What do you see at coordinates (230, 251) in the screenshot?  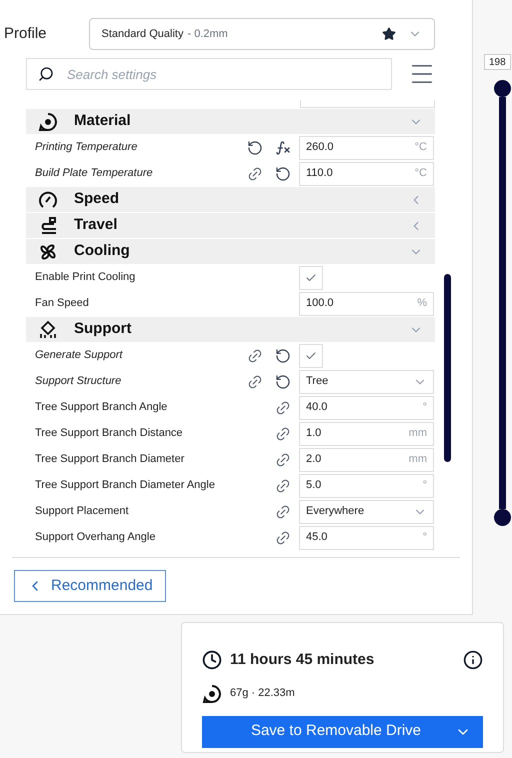 I see `category-header: Cooling` at bounding box center [230, 251].